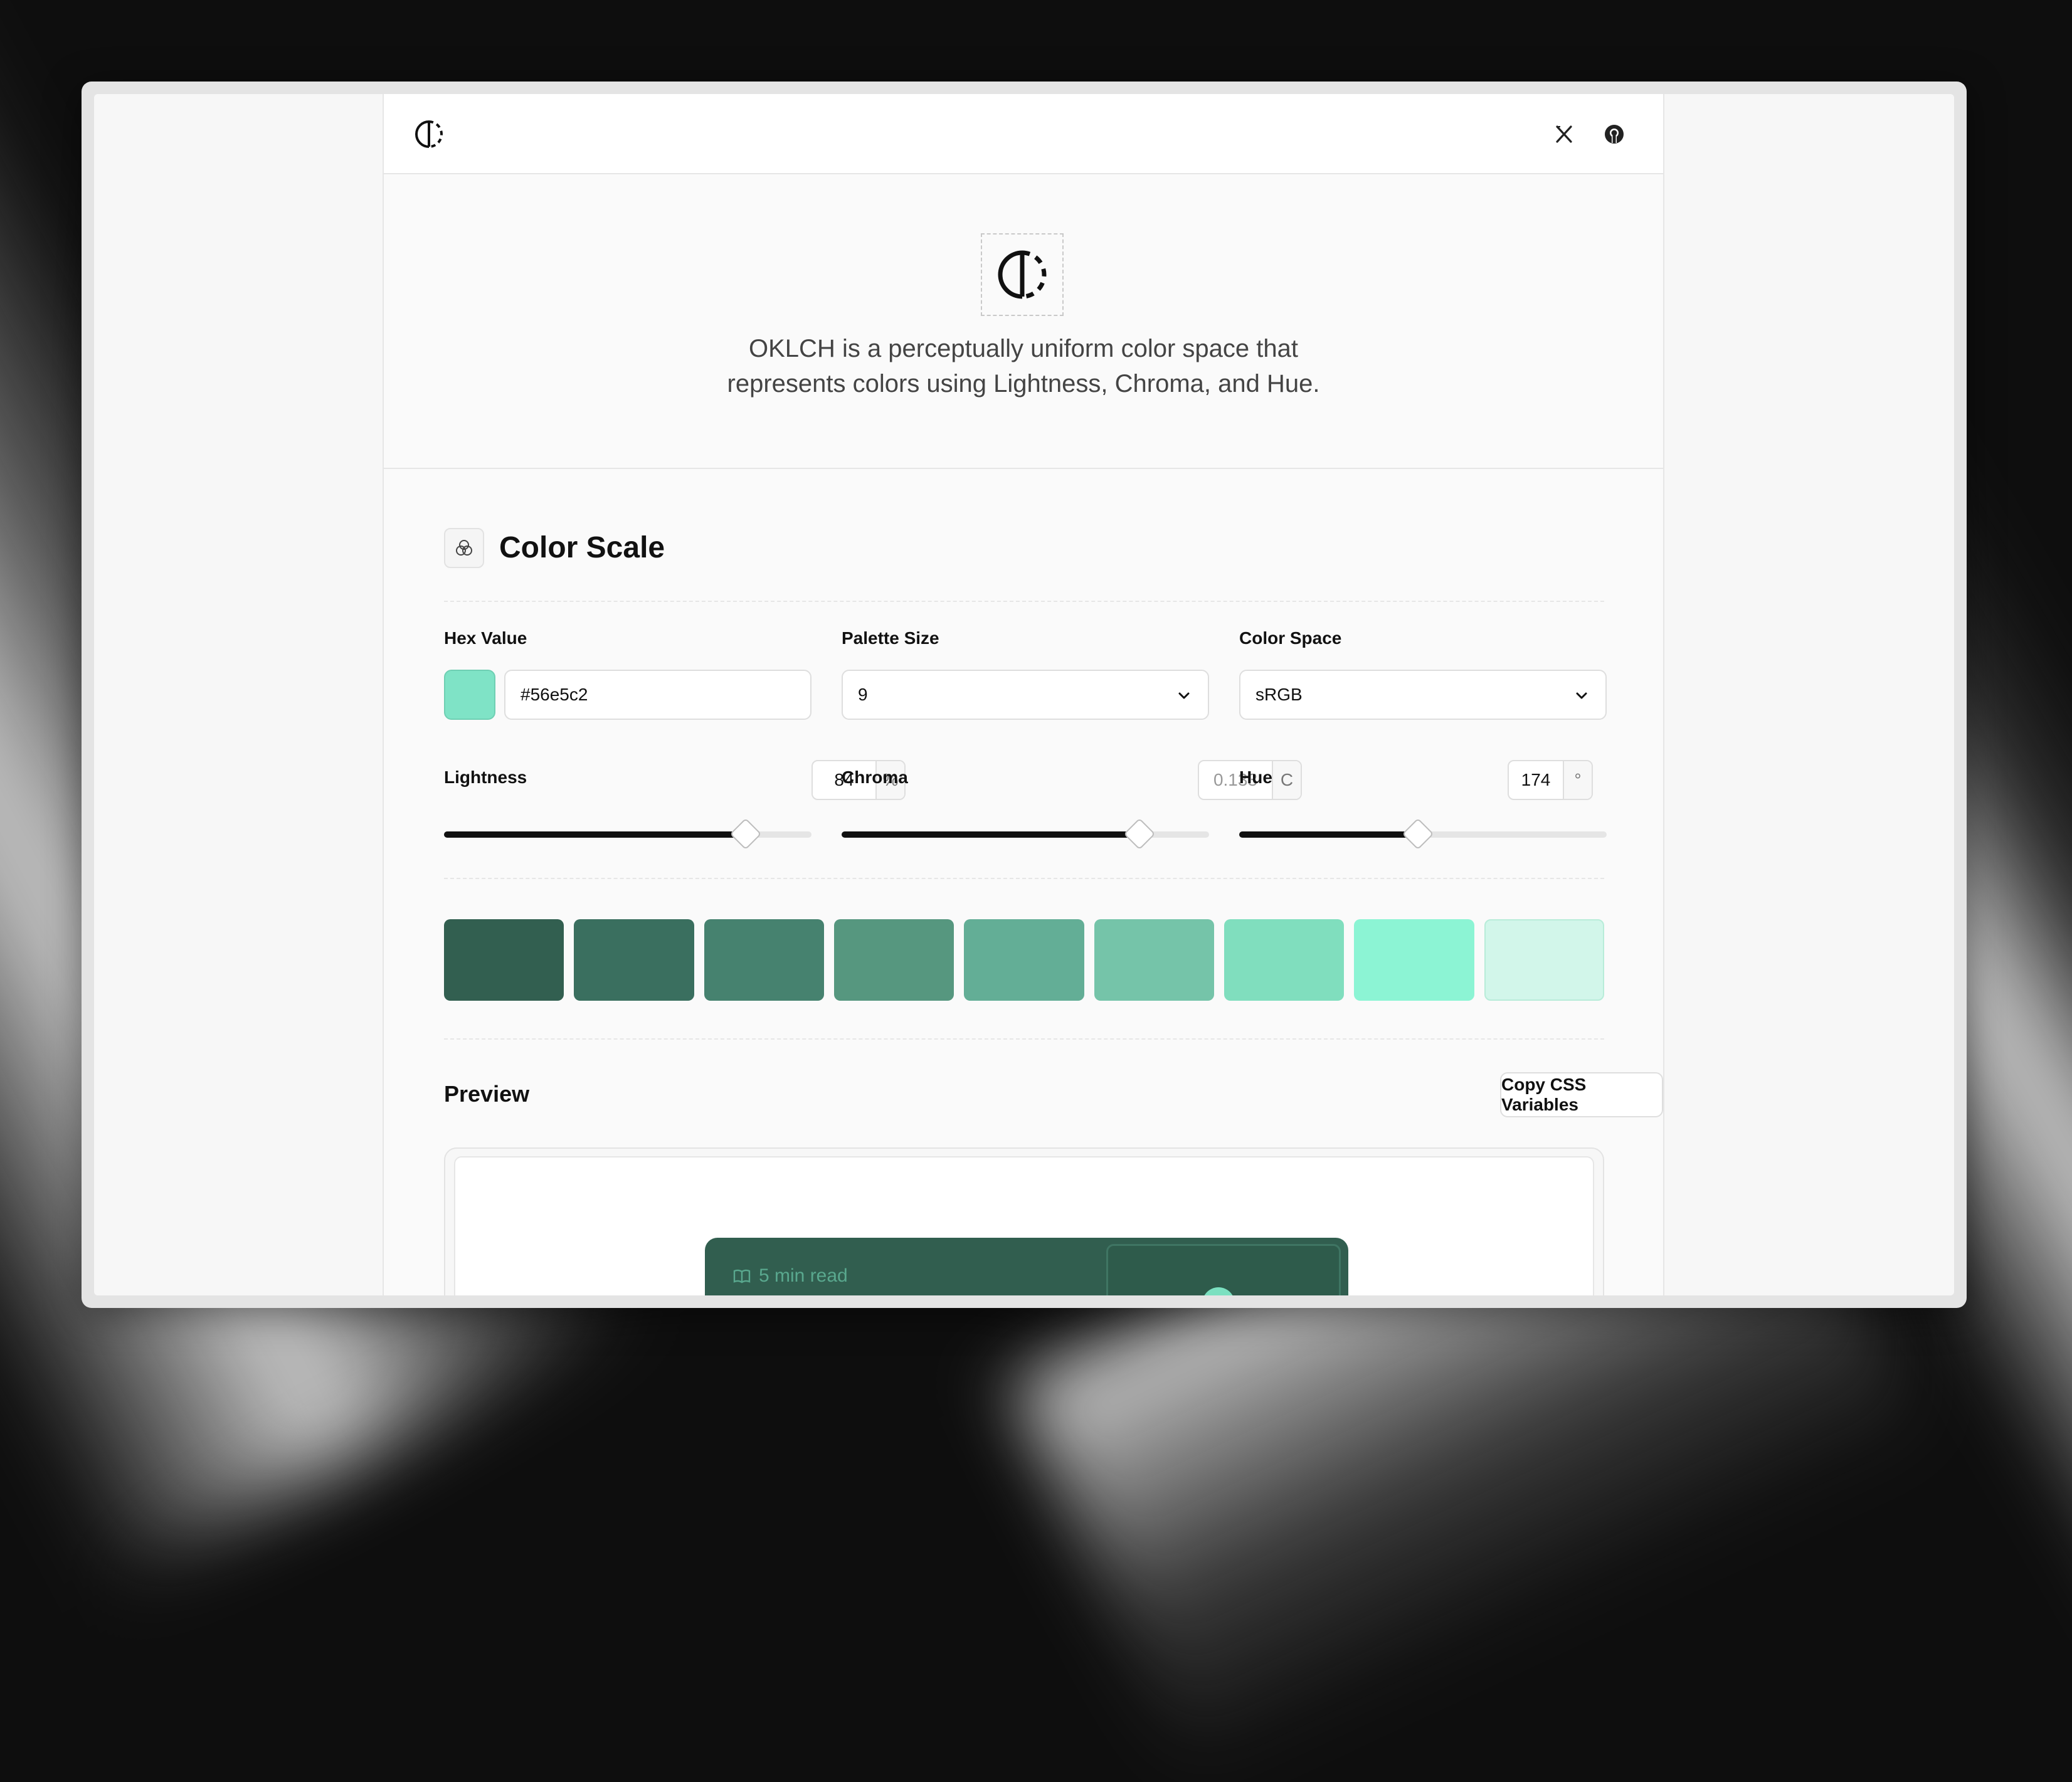 Image resolution: width=2072 pixels, height=1782 pixels. What do you see at coordinates (863, 694) in the screenshot?
I see `palette-size-value: 9` at bounding box center [863, 694].